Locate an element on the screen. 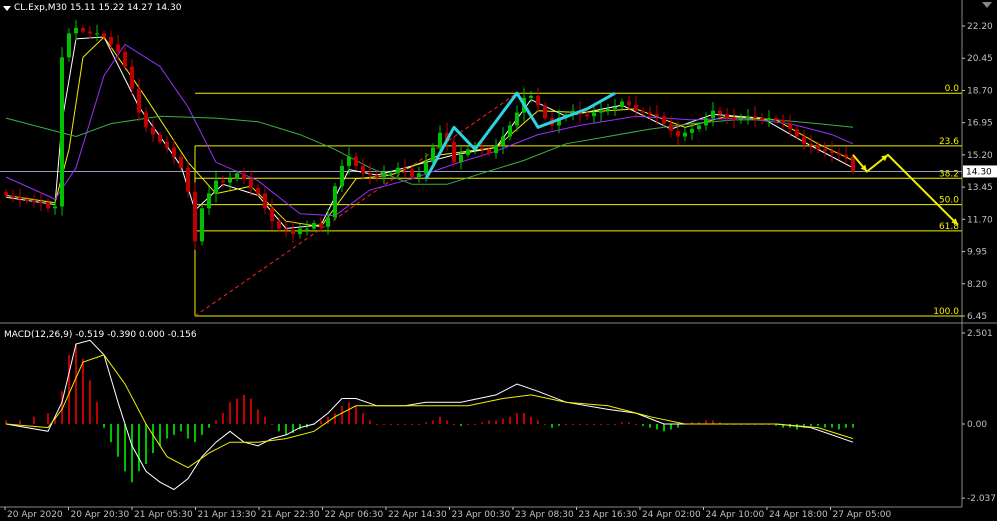 Image resolution: width=997 pixels, height=521 pixels. time-tick-label: 21 Apr 13:30 is located at coordinates (227, 515).